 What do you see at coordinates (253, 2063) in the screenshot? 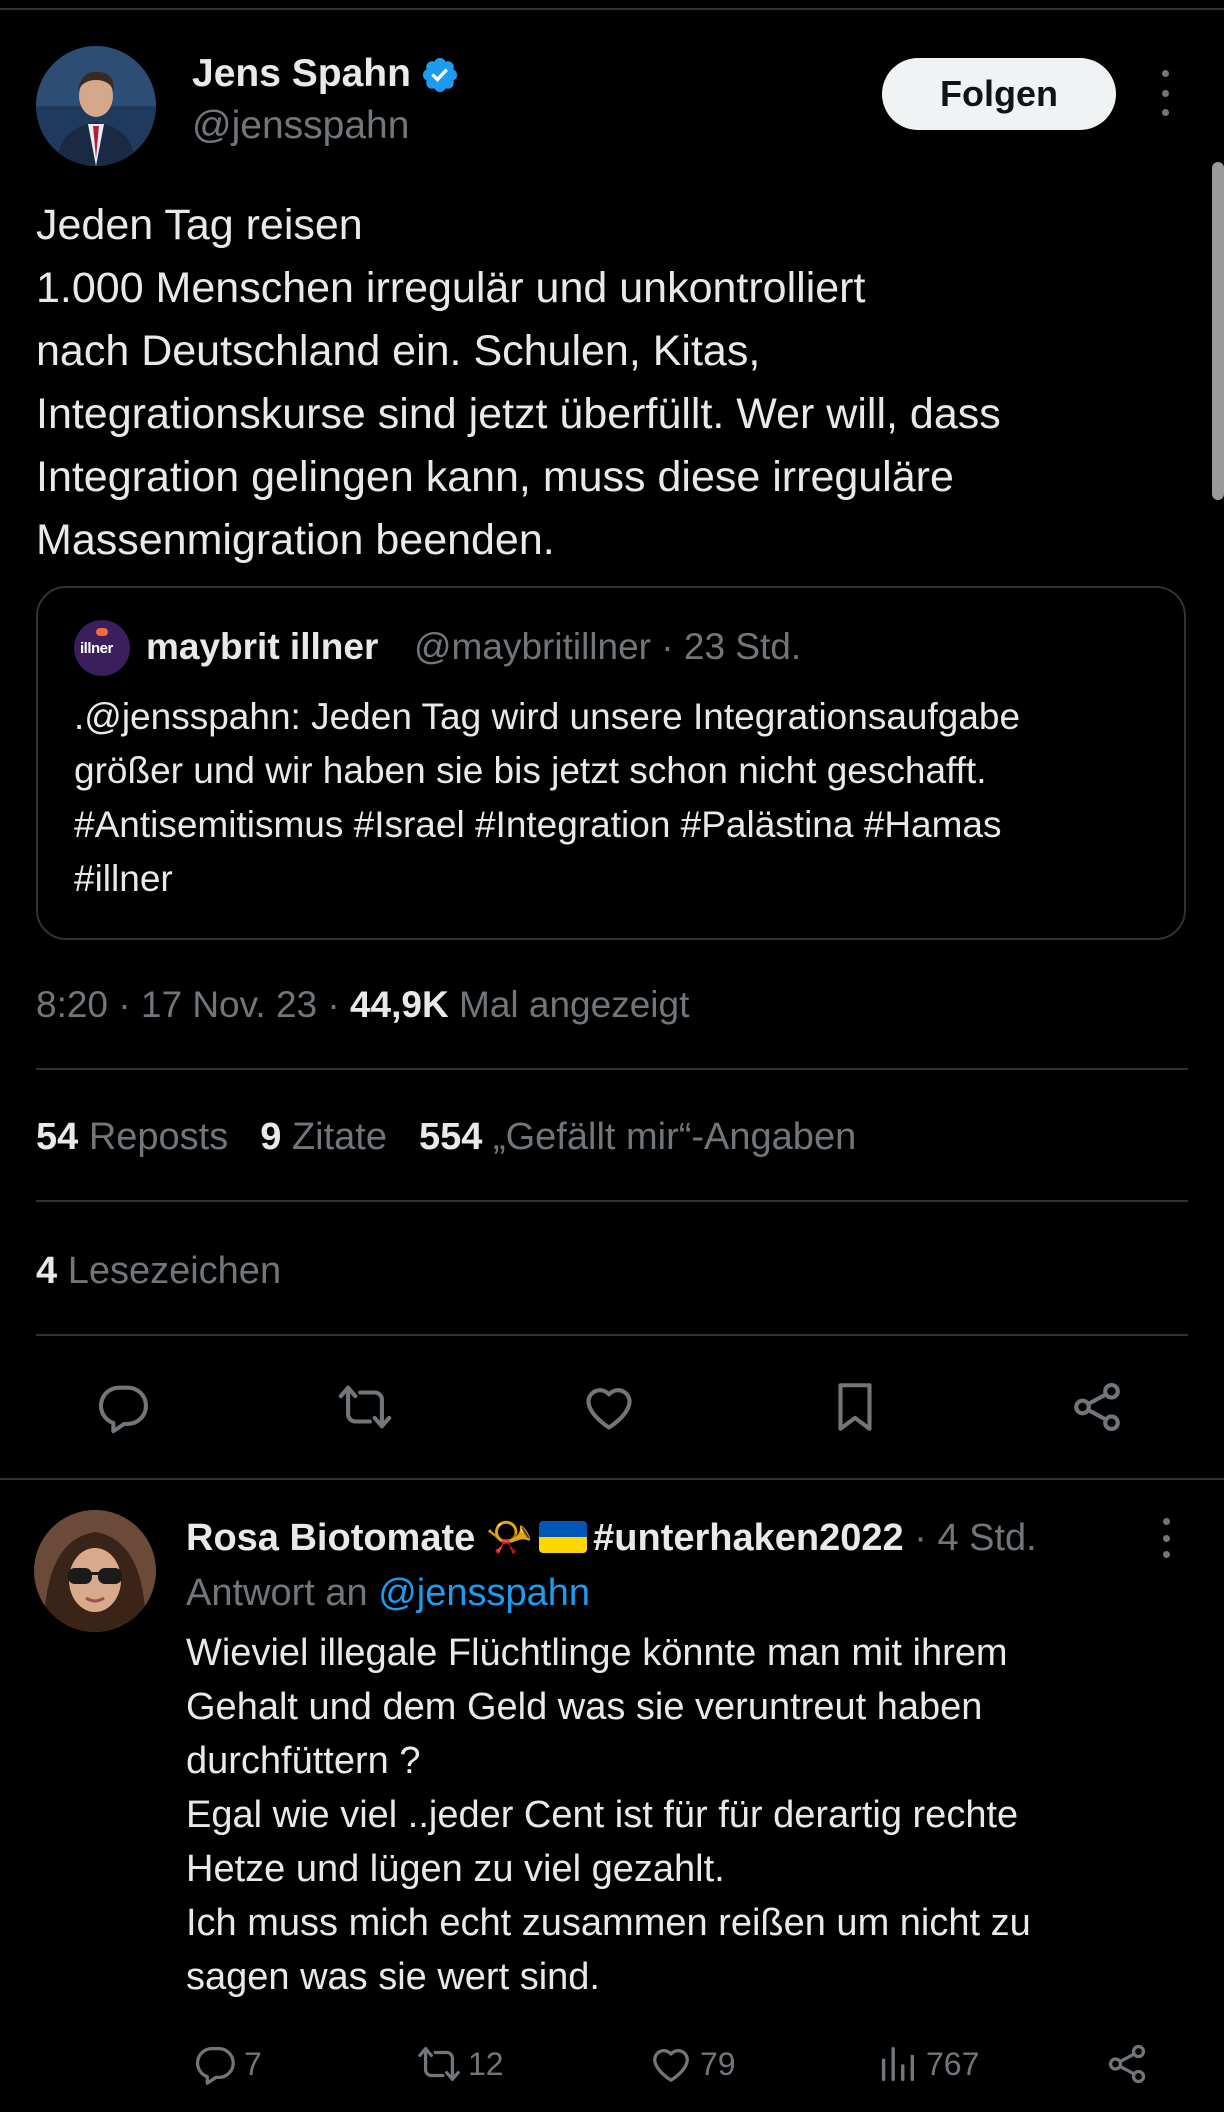
I see `reply-count: 7` at bounding box center [253, 2063].